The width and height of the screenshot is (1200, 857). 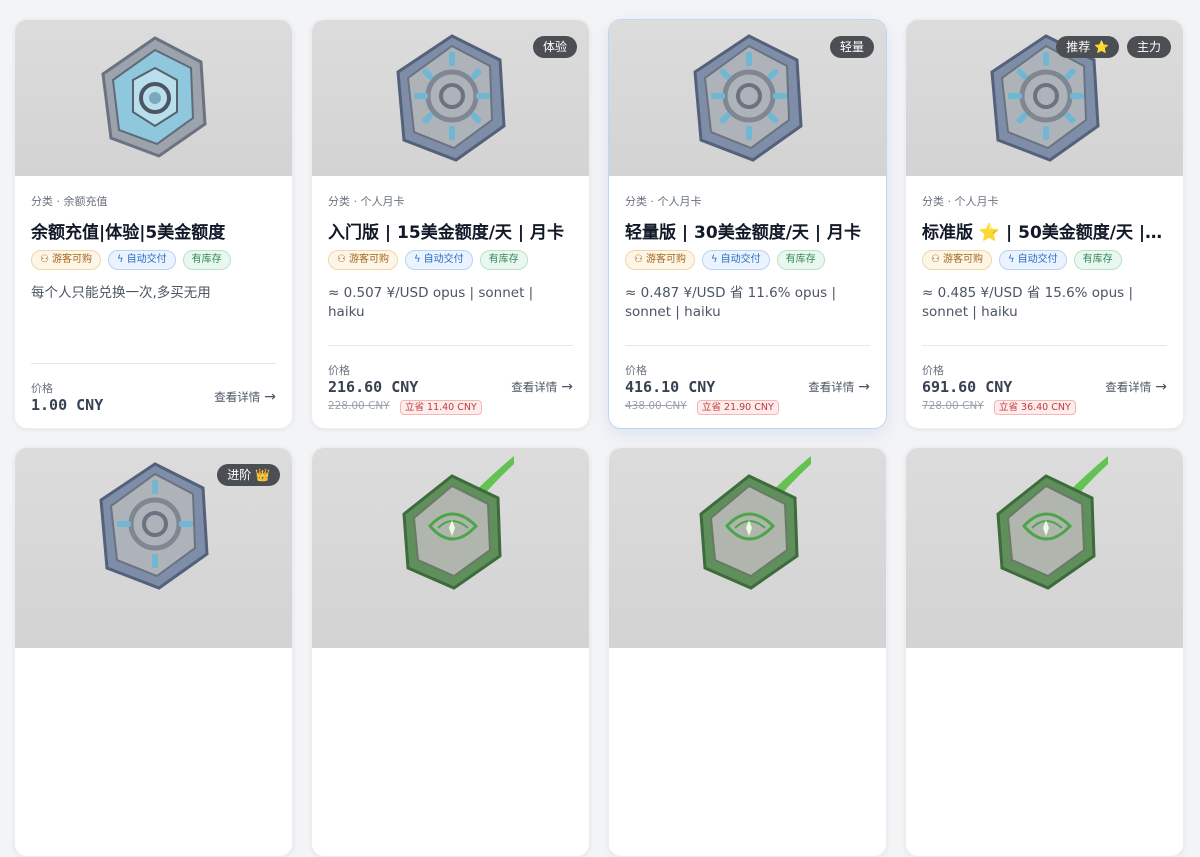 What do you see at coordinates (153, 230) in the screenshot?
I see `product-title: 余额充值|体验|5美金额度` at bounding box center [153, 230].